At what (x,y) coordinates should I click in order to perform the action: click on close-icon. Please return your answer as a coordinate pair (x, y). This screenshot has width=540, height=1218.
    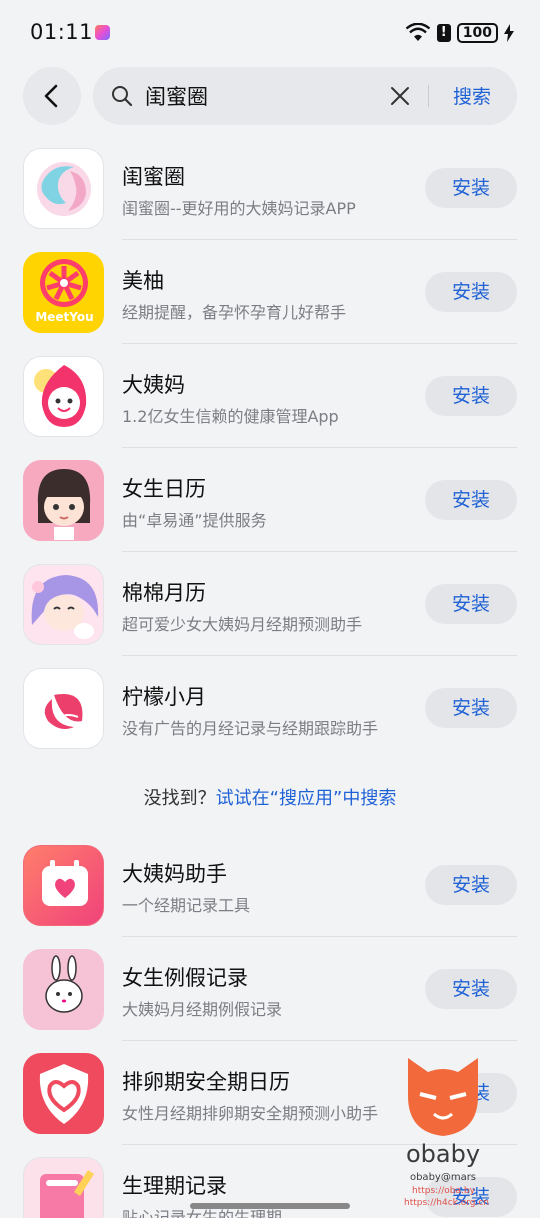
    Looking at the image, I should click on (400, 96).